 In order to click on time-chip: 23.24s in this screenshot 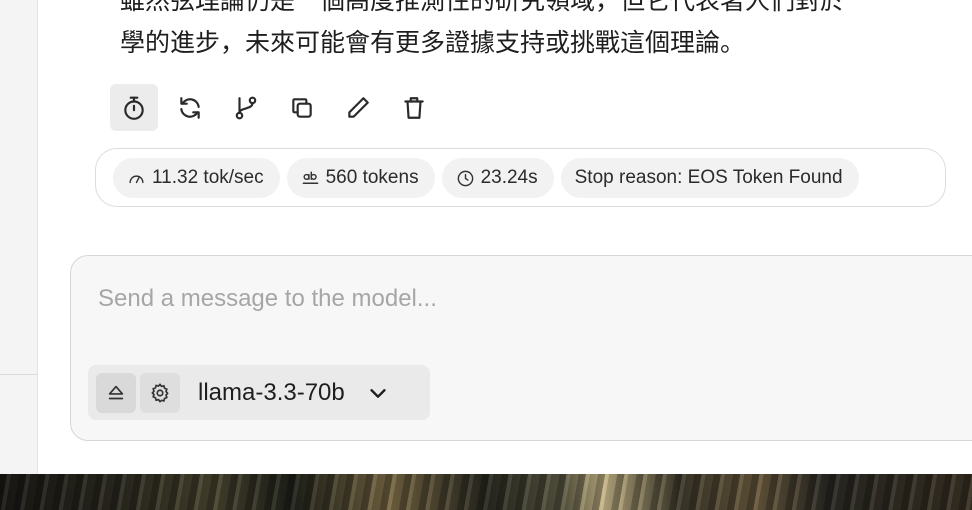, I will do `click(497, 178)`.